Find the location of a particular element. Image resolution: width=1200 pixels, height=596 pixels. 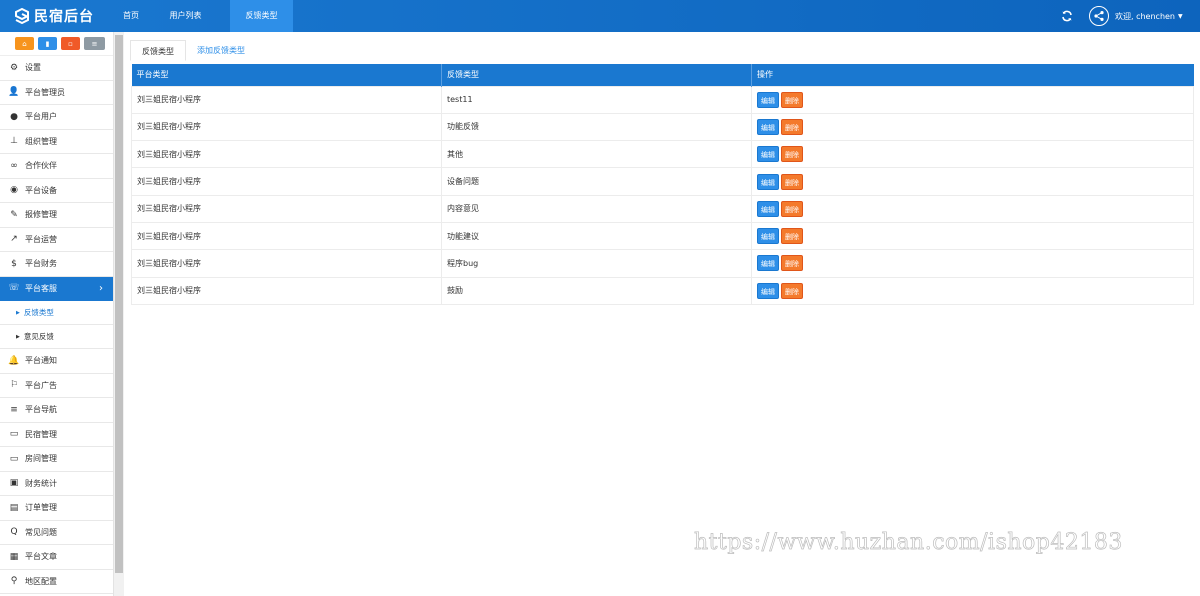

column-header-platform-type: 平台类型 is located at coordinates (286, 75).